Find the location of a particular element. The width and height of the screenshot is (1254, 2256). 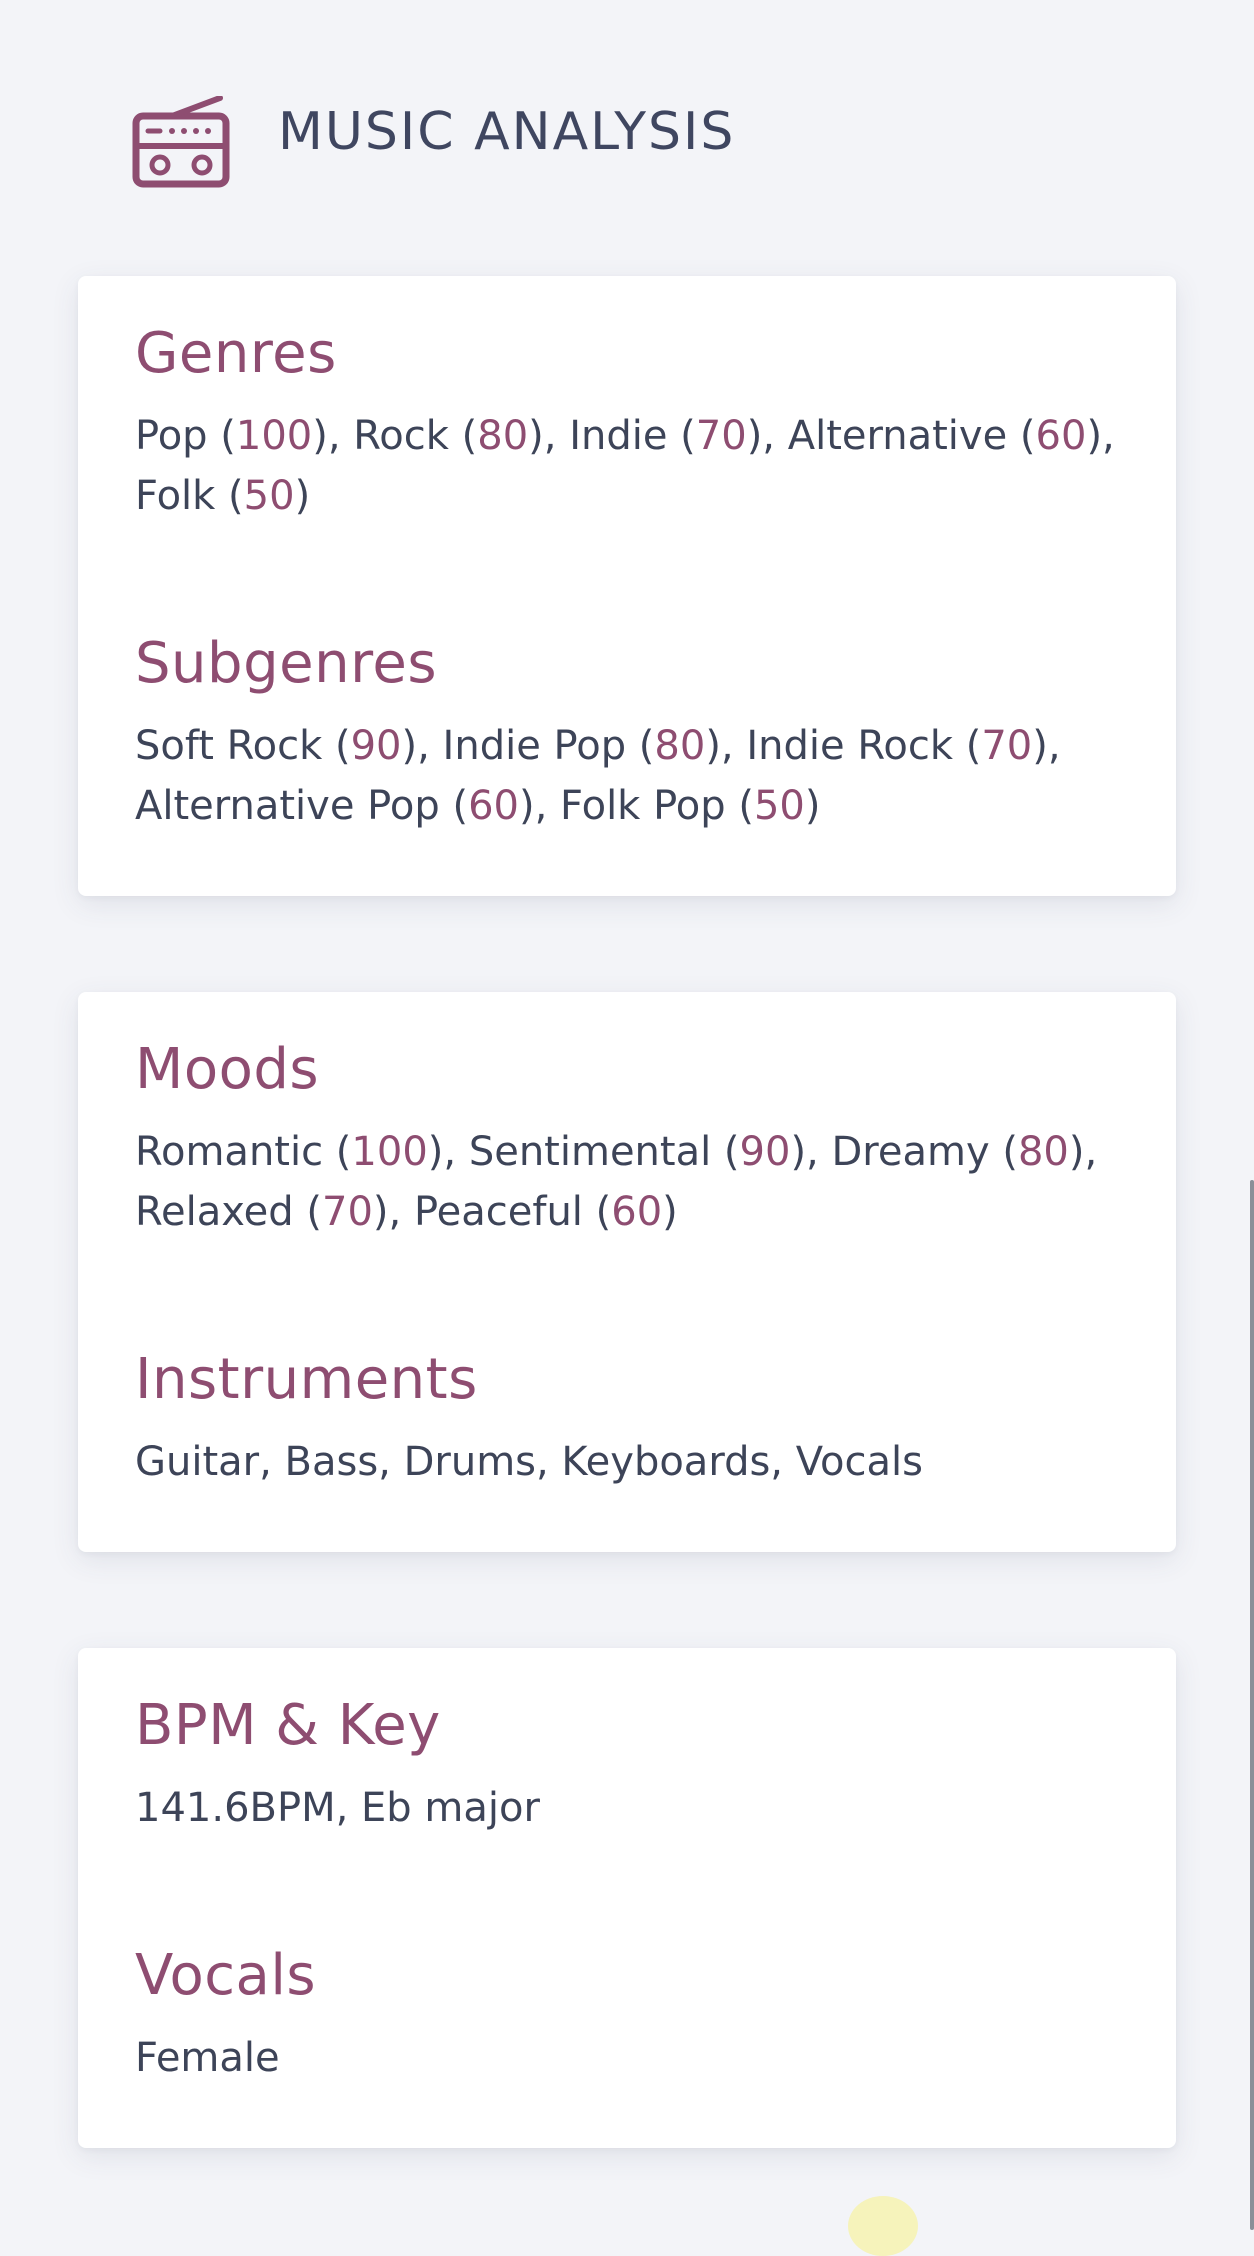

section-title-moods: Moods is located at coordinates (227, 1069).